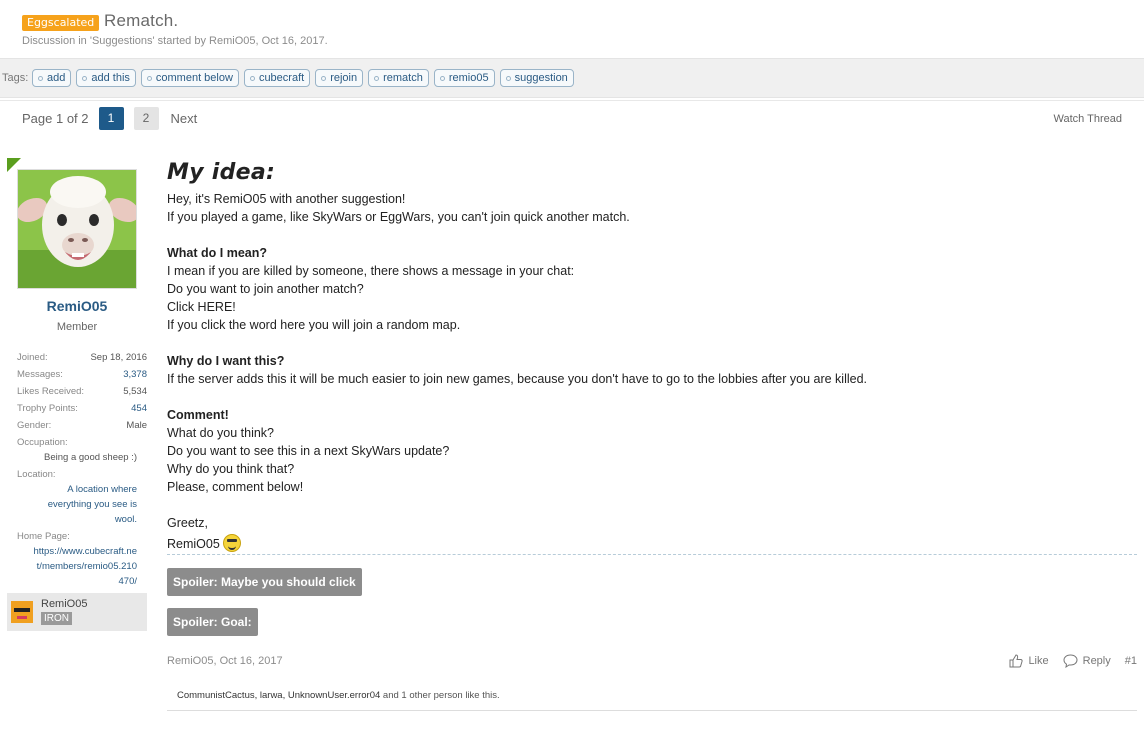  I want to click on post-line: Why do you think that?, so click(231, 469).